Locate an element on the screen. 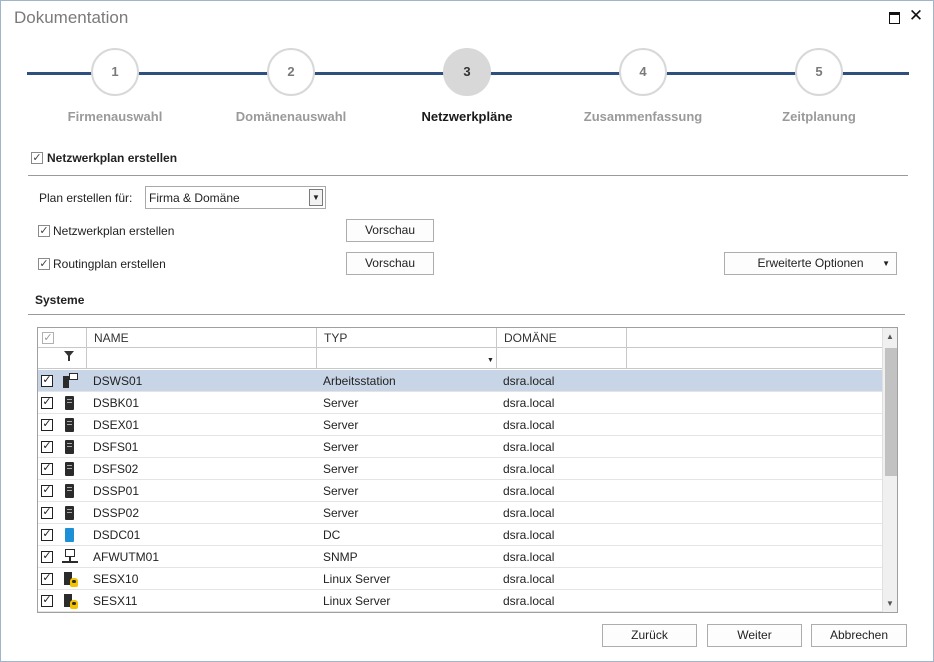 This screenshot has height=662, width=934. step-5-label: Zeitplanung is located at coordinates (819, 116).